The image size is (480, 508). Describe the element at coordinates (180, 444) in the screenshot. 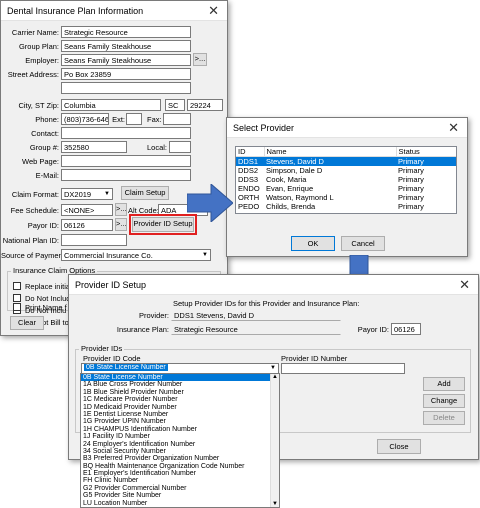

I see `list-item: 24 Employer's Identification Number` at that location.